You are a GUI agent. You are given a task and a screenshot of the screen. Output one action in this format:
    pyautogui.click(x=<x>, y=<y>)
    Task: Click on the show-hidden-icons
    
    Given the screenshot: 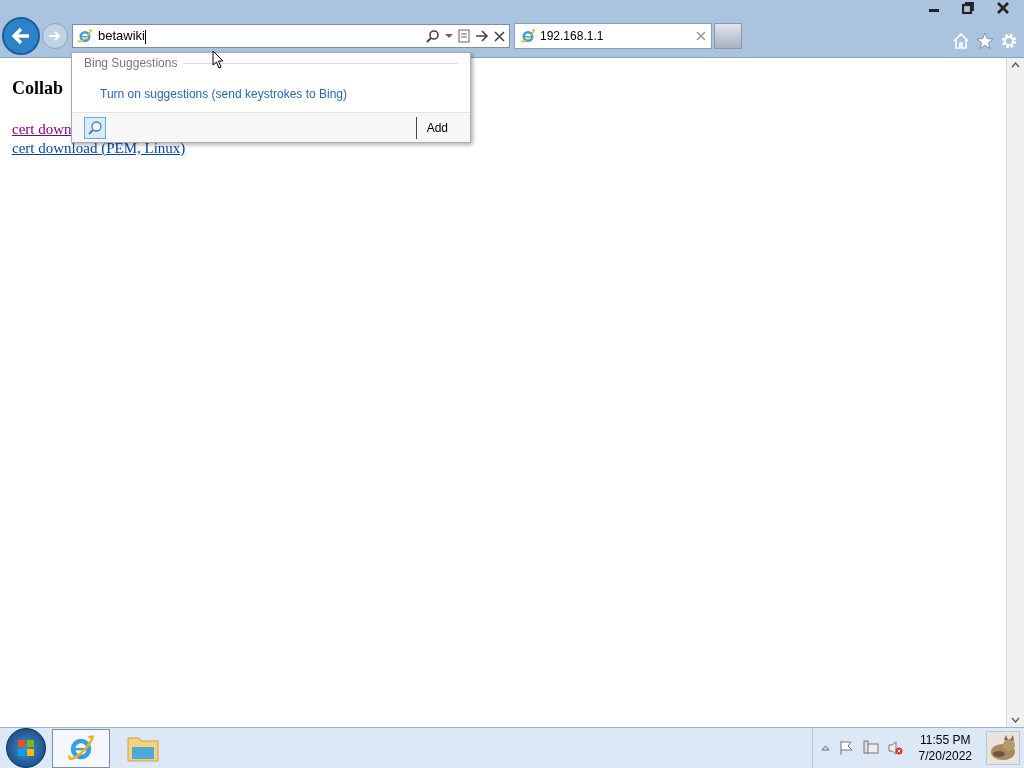 What is the action you would take?
    pyautogui.click(x=825, y=748)
    